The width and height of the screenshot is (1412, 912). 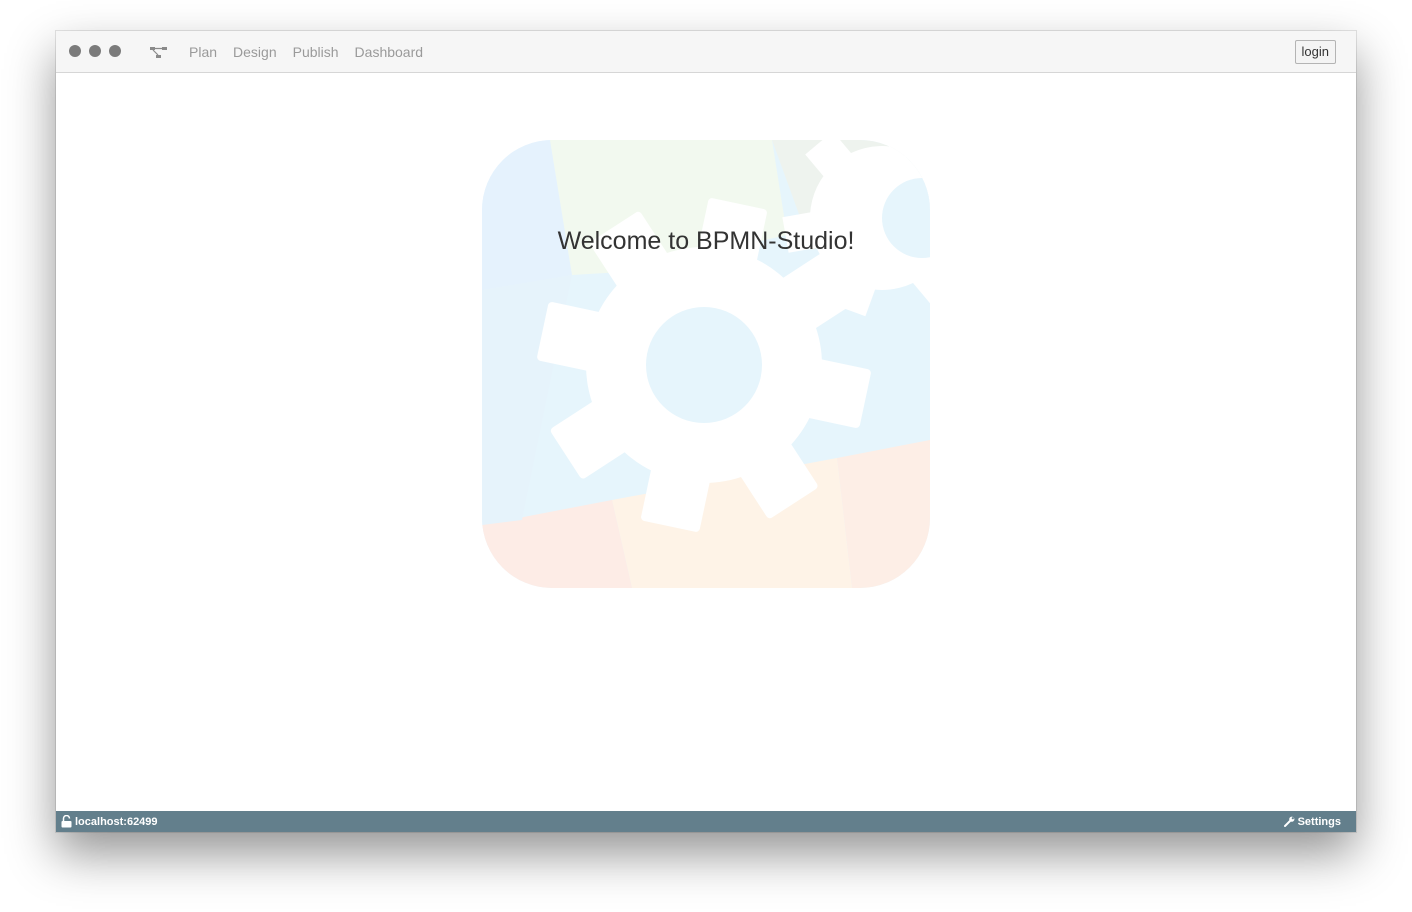 What do you see at coordinates (389, 52) in the screenshot?
I see `nav-dashboard: Dashboard` at bounding box center [389, 52].